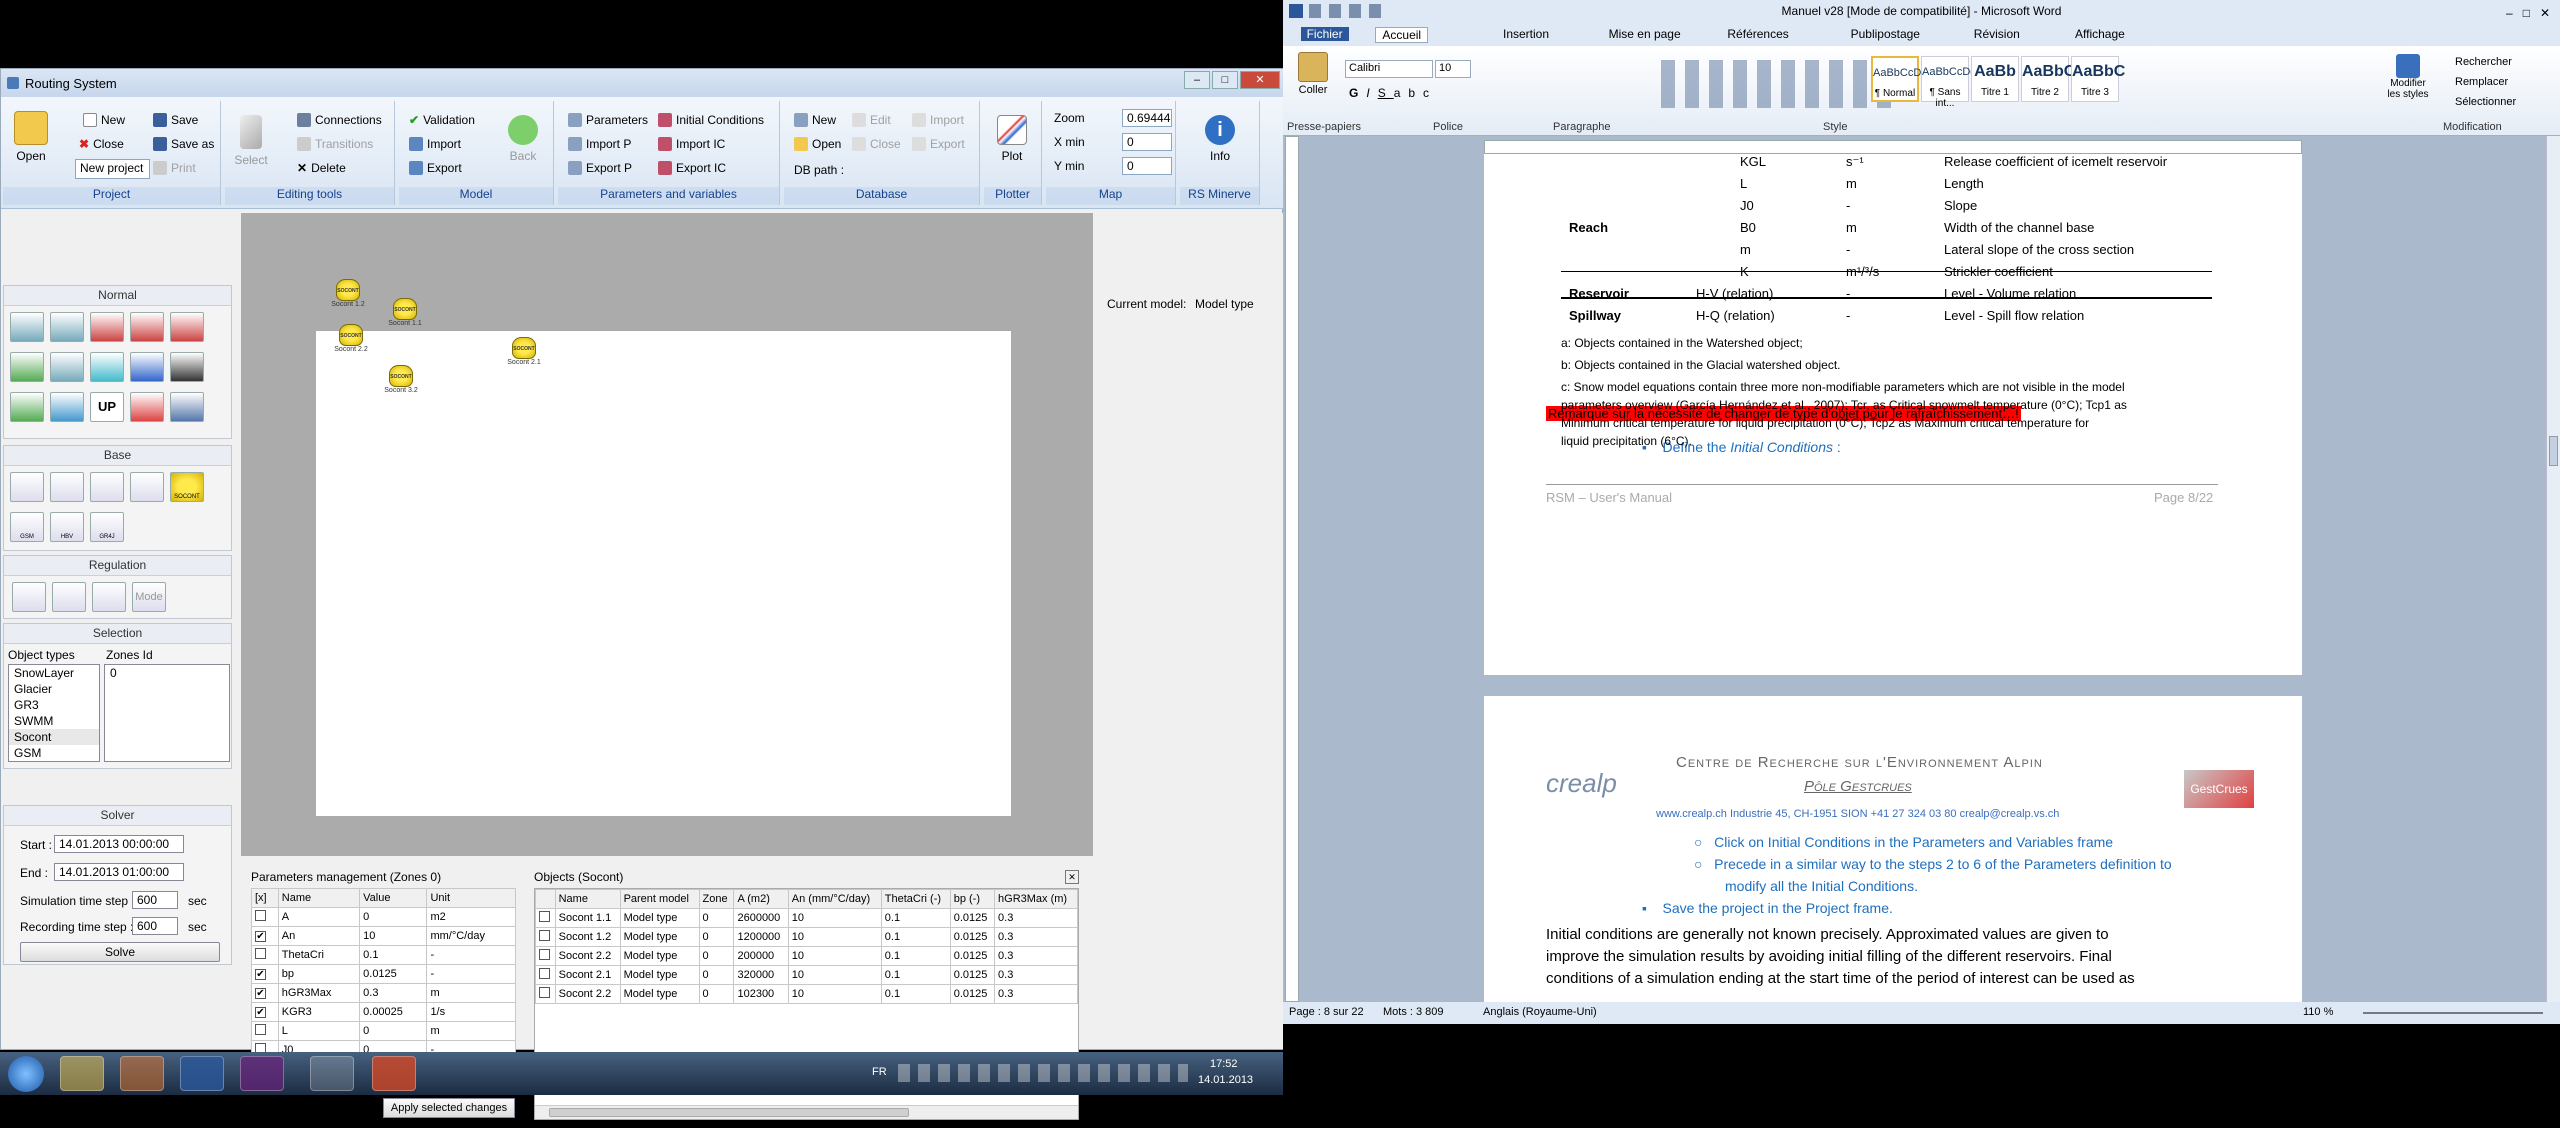  I want to click on zoom-input: 0.69444, so click(1147, 118).